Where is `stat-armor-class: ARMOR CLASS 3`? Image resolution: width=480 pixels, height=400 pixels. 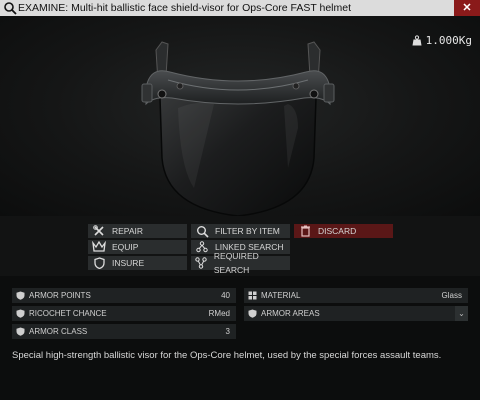 stat-armor-class: ARMOR CLASS 3 is located at coordinates (124, 331).